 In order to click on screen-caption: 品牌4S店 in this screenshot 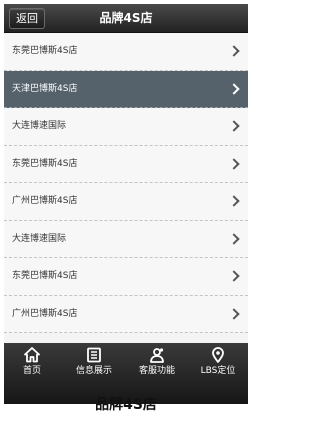, I will do `click(126, 405)`.